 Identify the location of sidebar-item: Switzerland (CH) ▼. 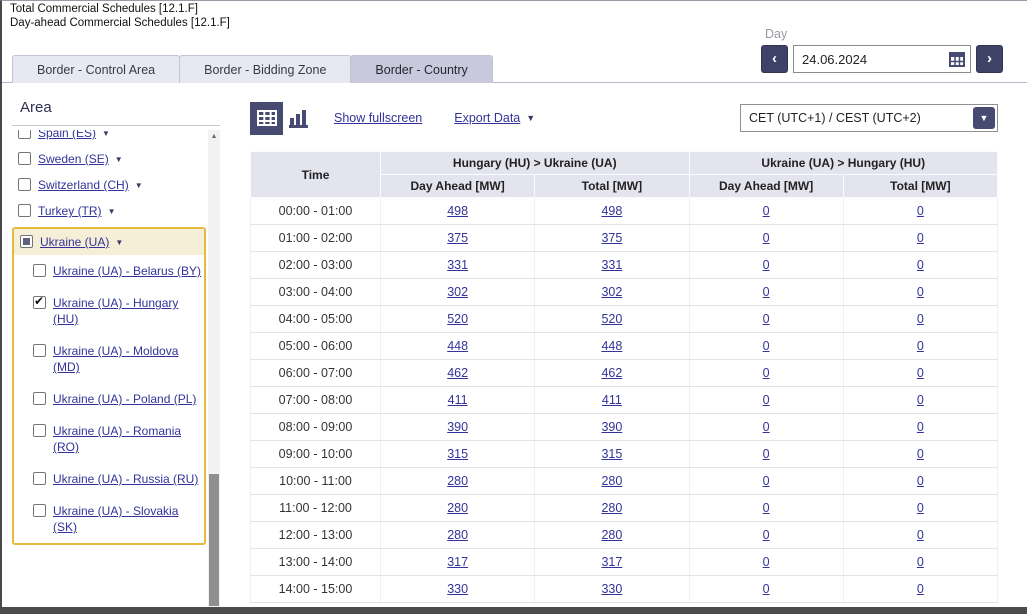
(109, 185).